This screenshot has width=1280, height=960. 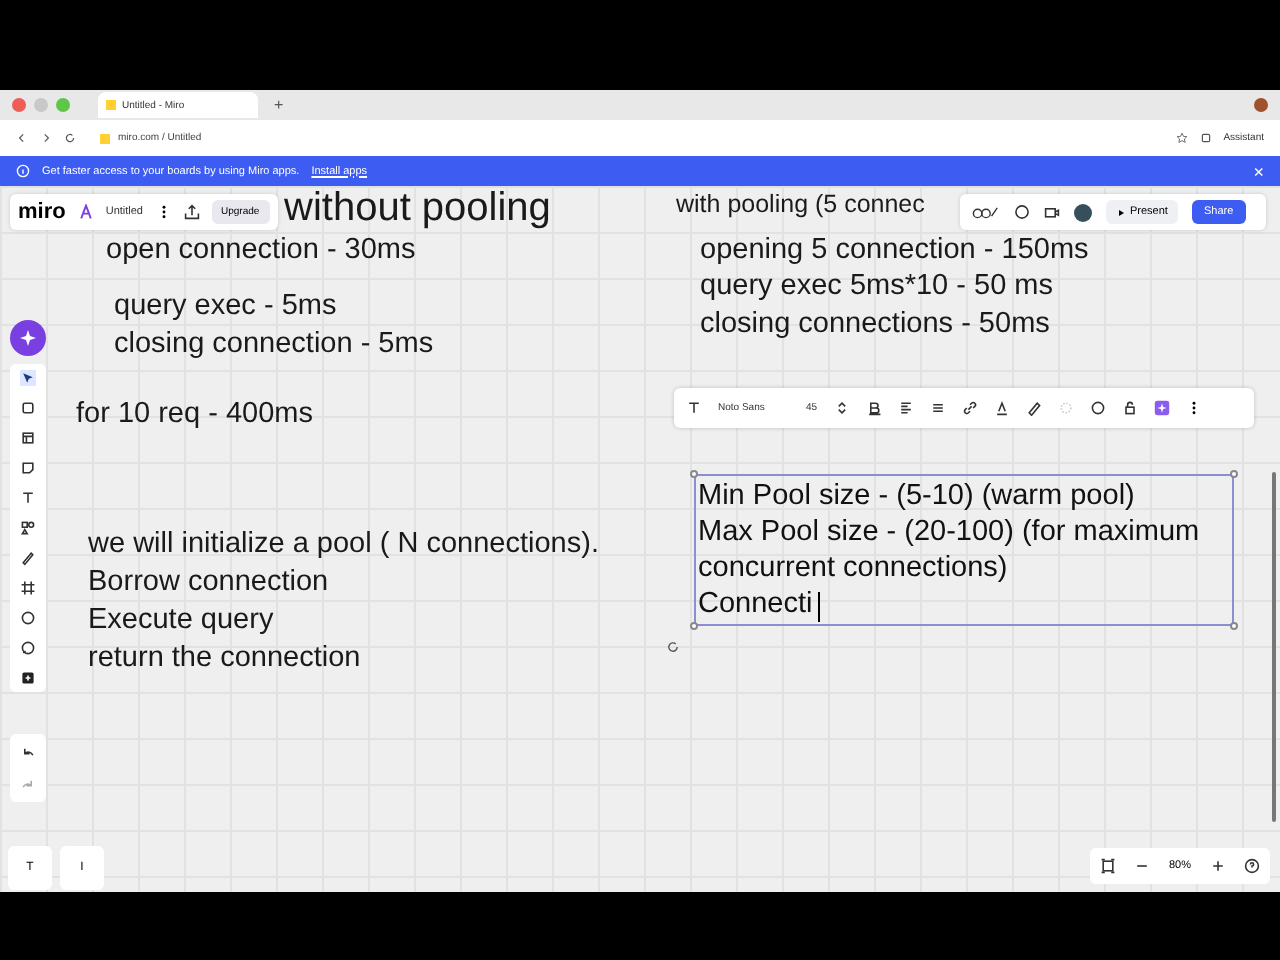 What do you see at coordinates (916, 496) in the screenshot?
I see `text-line: Min Pool size - (5-10) (warm pool)` at bounding box center [916, 496].